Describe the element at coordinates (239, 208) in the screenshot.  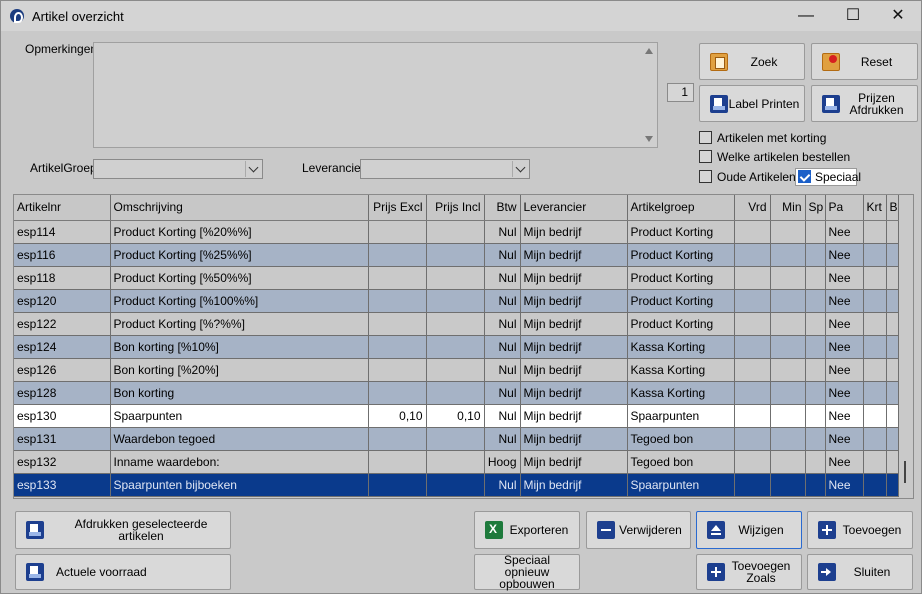
I see `column-header: Omschrijving` at that location.